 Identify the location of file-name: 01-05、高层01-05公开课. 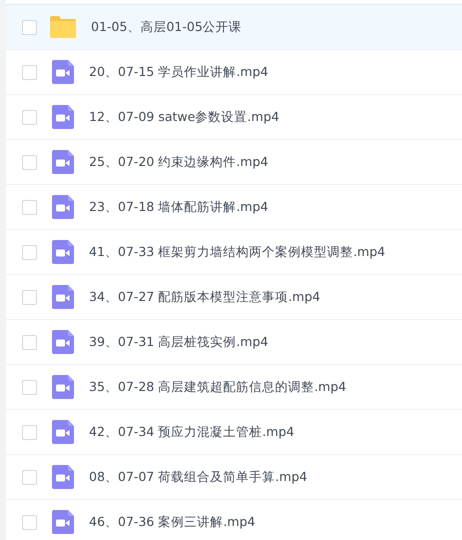
(166, 27).